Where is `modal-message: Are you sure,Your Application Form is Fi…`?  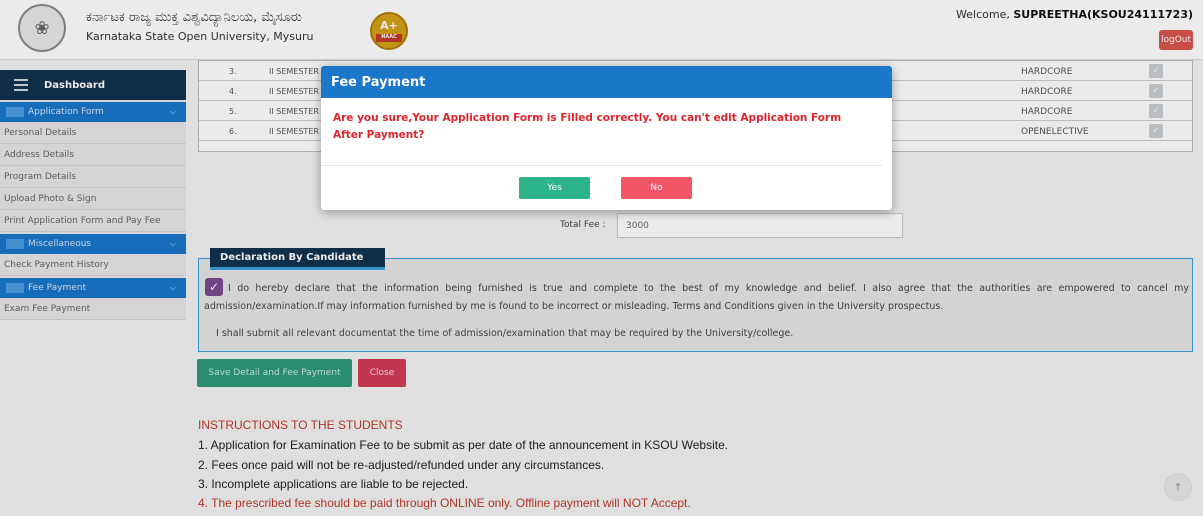
modal-message: Are you sure,Your Application Form is Fi… is located at coordinates (587, 126).